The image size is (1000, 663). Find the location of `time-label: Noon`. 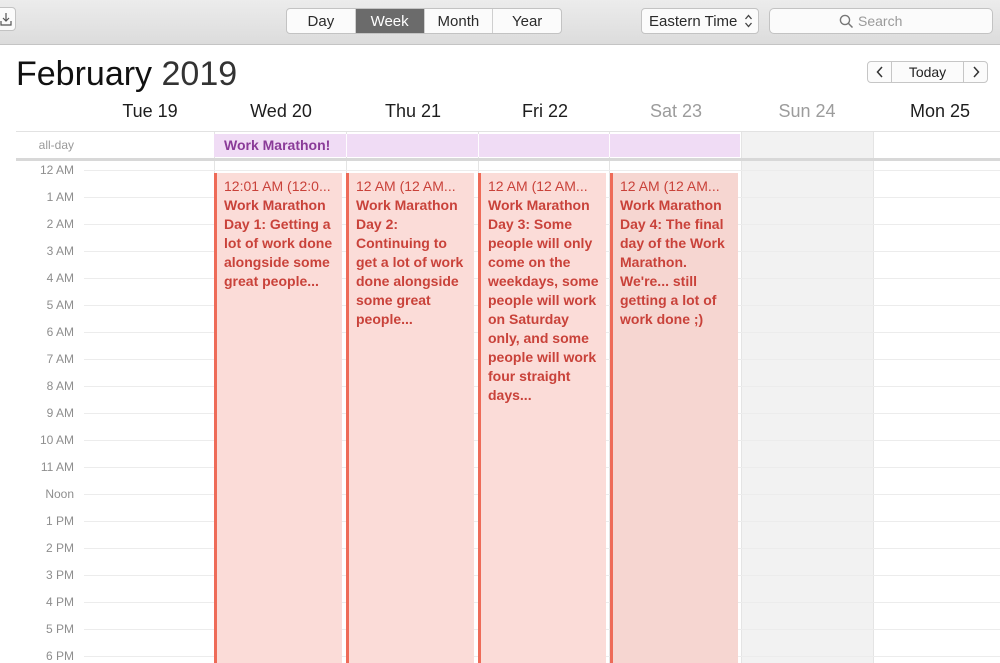

time-label: Noon is located at coordinates (59, 494).